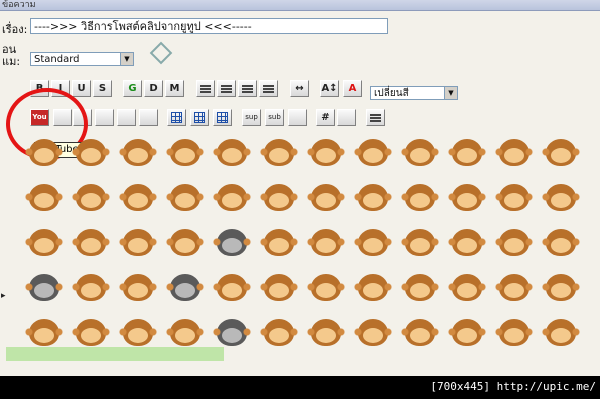  Describe the element at coordinates (81, 88) in the screenshot. I see `underline-button: U` at that location.